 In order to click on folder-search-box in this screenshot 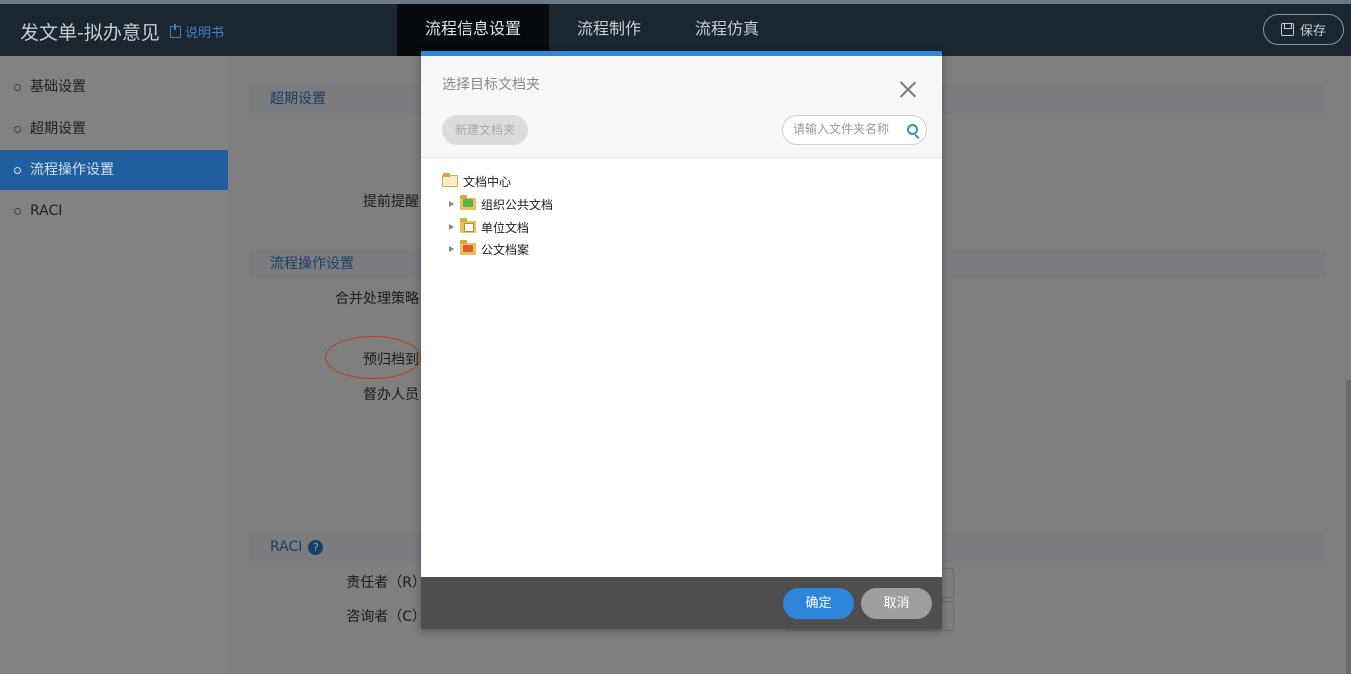, I will do `click(854, 130)`.